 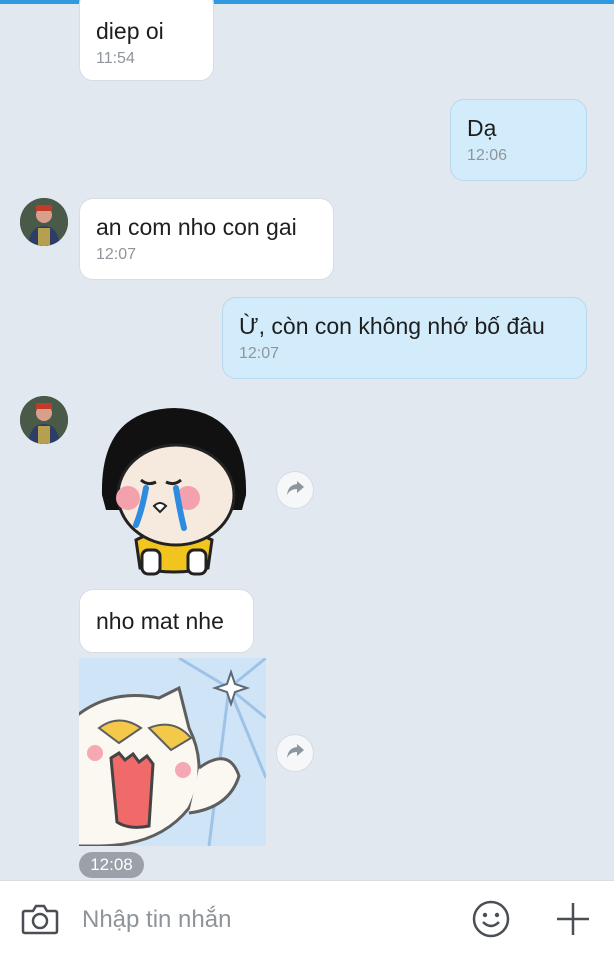 What do you see at coordinates (156, 920) in the screenshot?
I see `message-input: Nhập tin nhắn` at bounding box center [156, 920].